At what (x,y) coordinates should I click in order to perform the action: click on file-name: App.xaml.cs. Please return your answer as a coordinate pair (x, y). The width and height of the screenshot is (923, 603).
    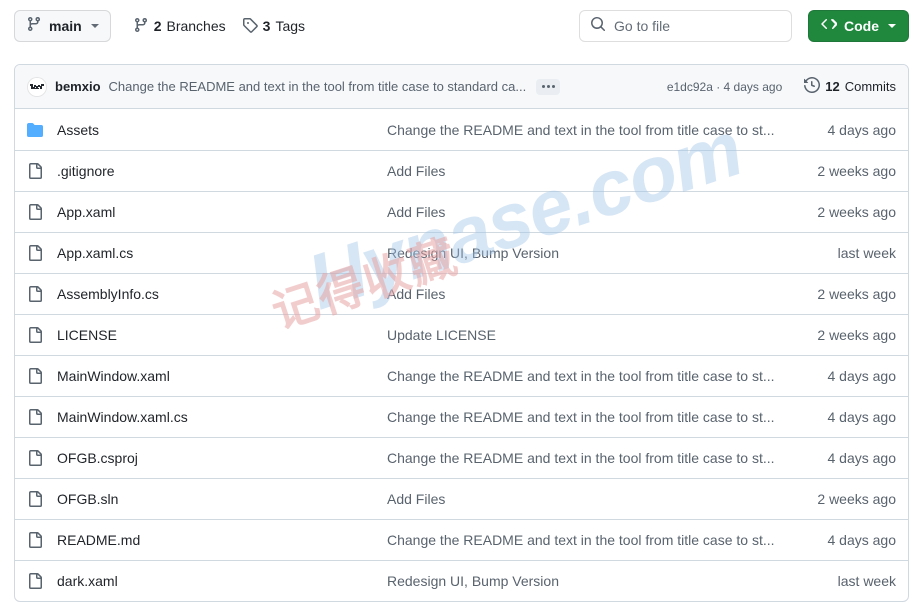
    Looking at the image, I should click on (222, 253).